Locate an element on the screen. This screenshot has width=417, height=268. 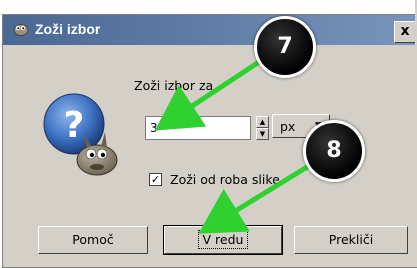
step-7-number: 7 is located at coordinates (285, 46).